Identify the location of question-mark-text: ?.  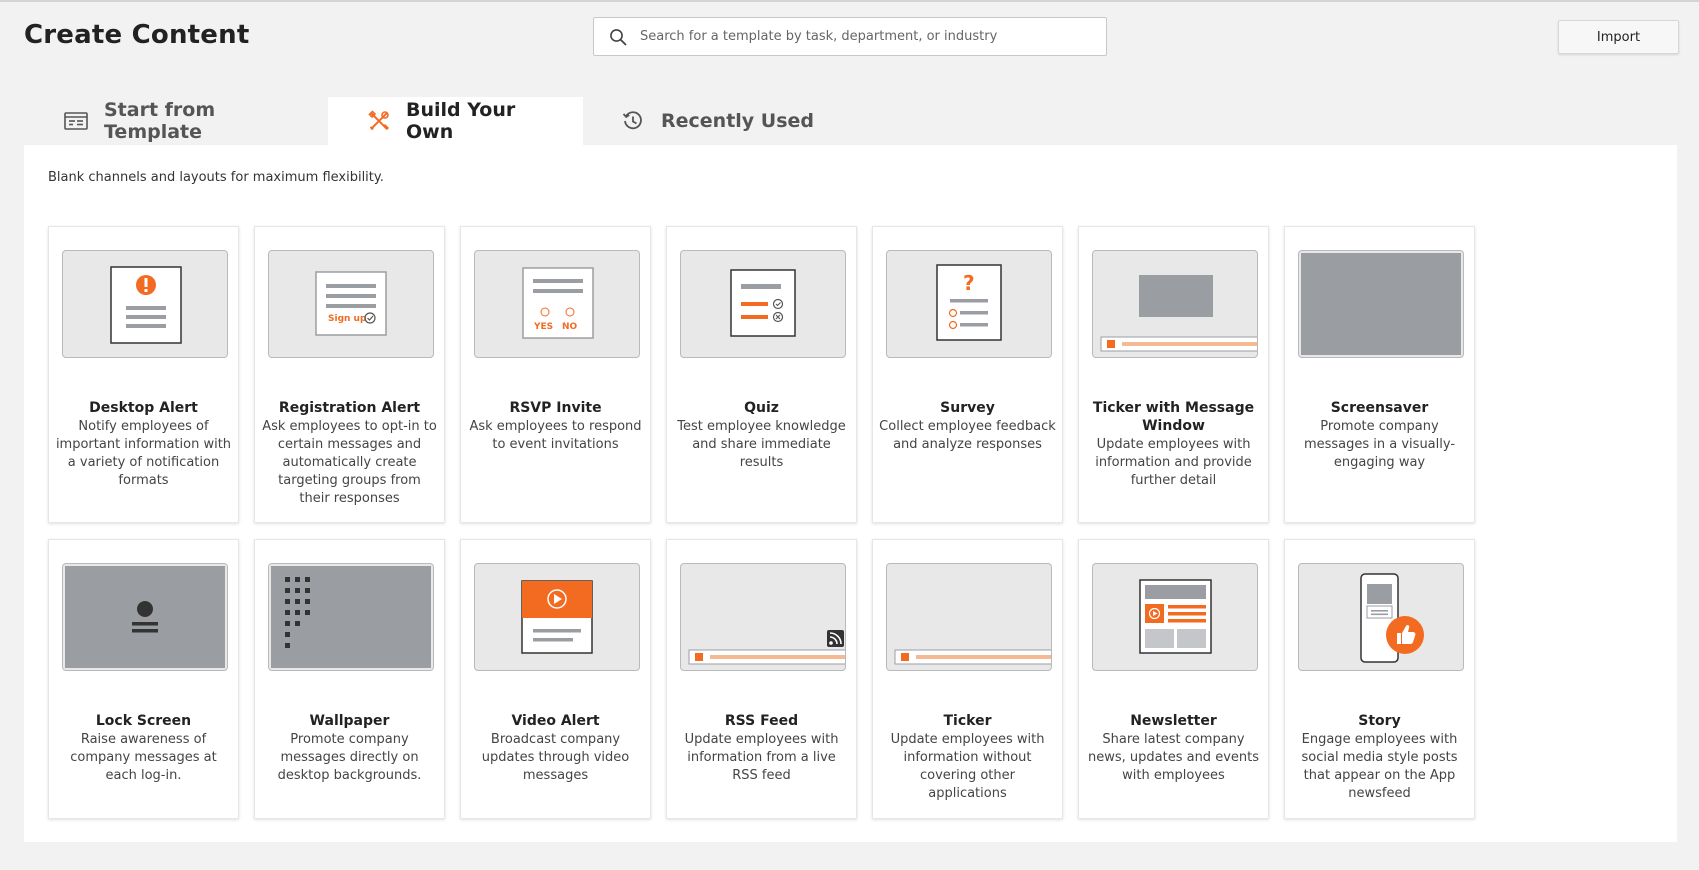
(969, 283).